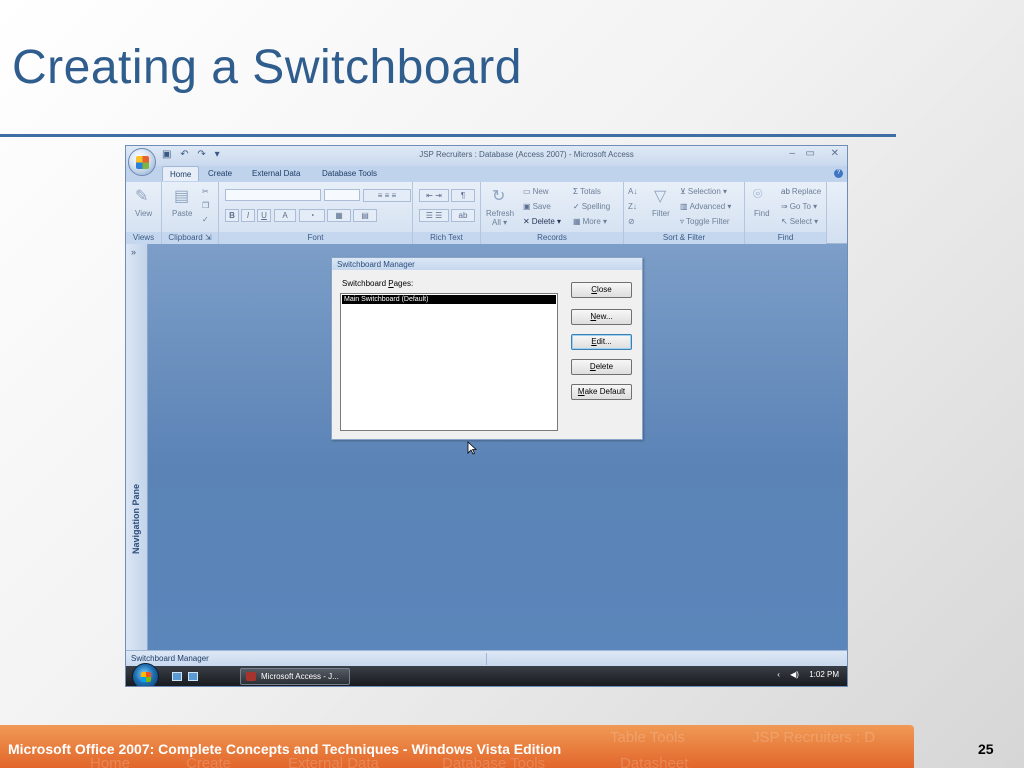 The width and height of the screenshot is (1024, 768). Describe the element at coordinates (193, 676) in the screenshot. I see `switch-windows-icon` at that location.